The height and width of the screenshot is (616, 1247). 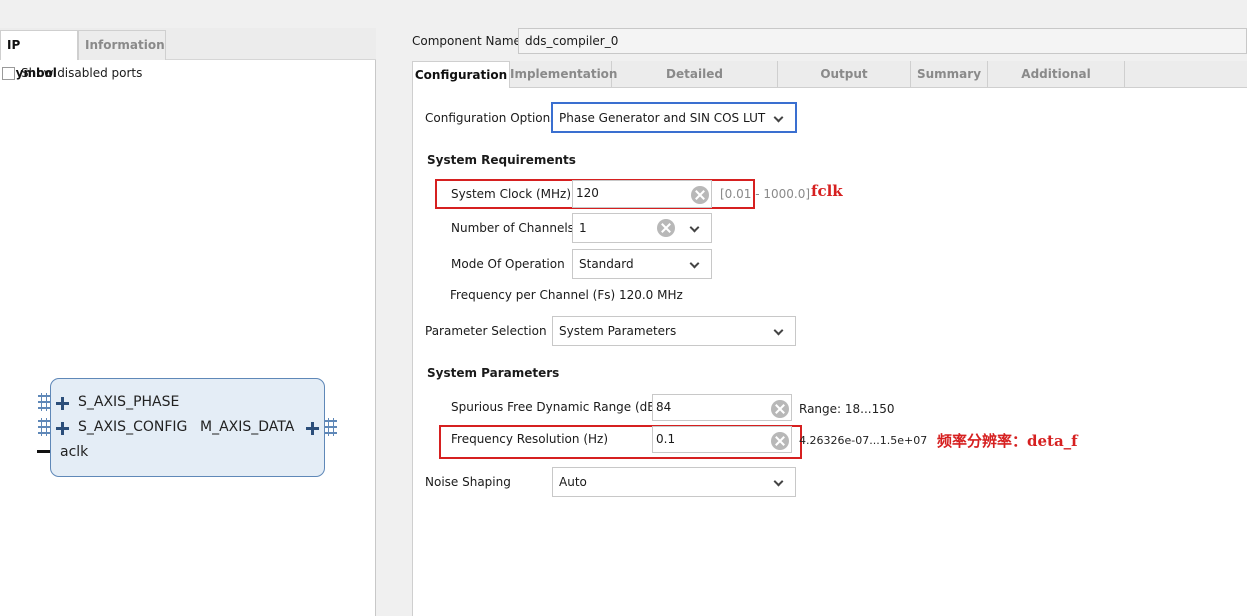 I want to click on mode-of-operation-value: Standard, so click(x=606, y=264).